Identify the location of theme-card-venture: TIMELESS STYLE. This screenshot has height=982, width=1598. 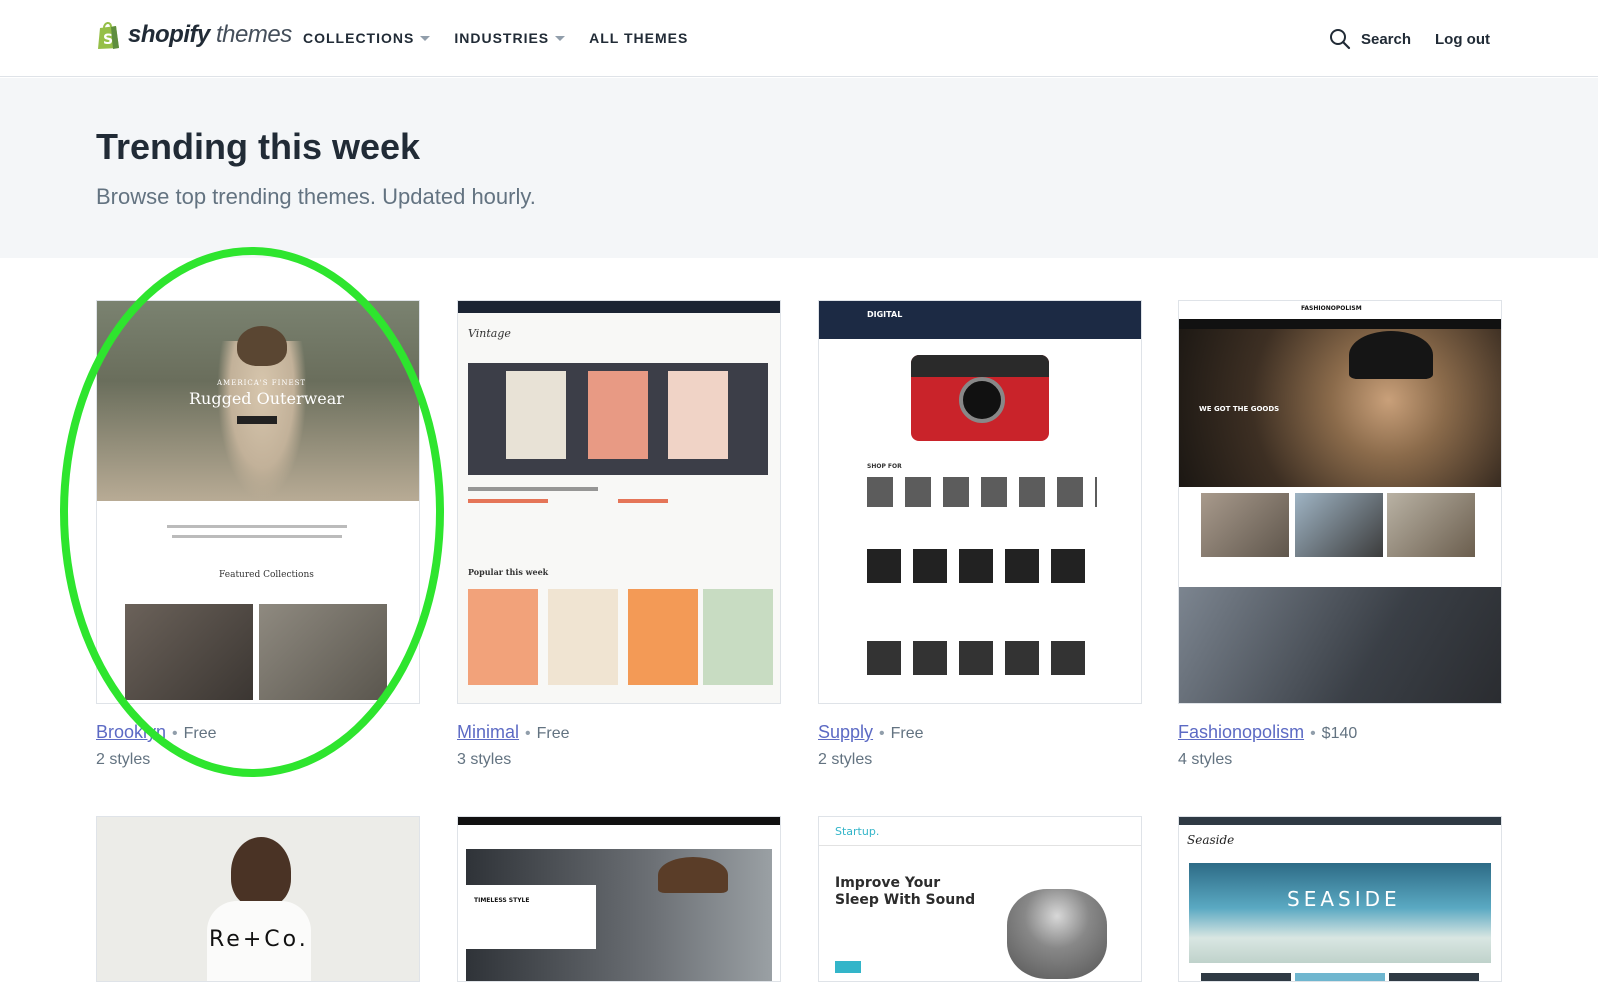
(619, 899).